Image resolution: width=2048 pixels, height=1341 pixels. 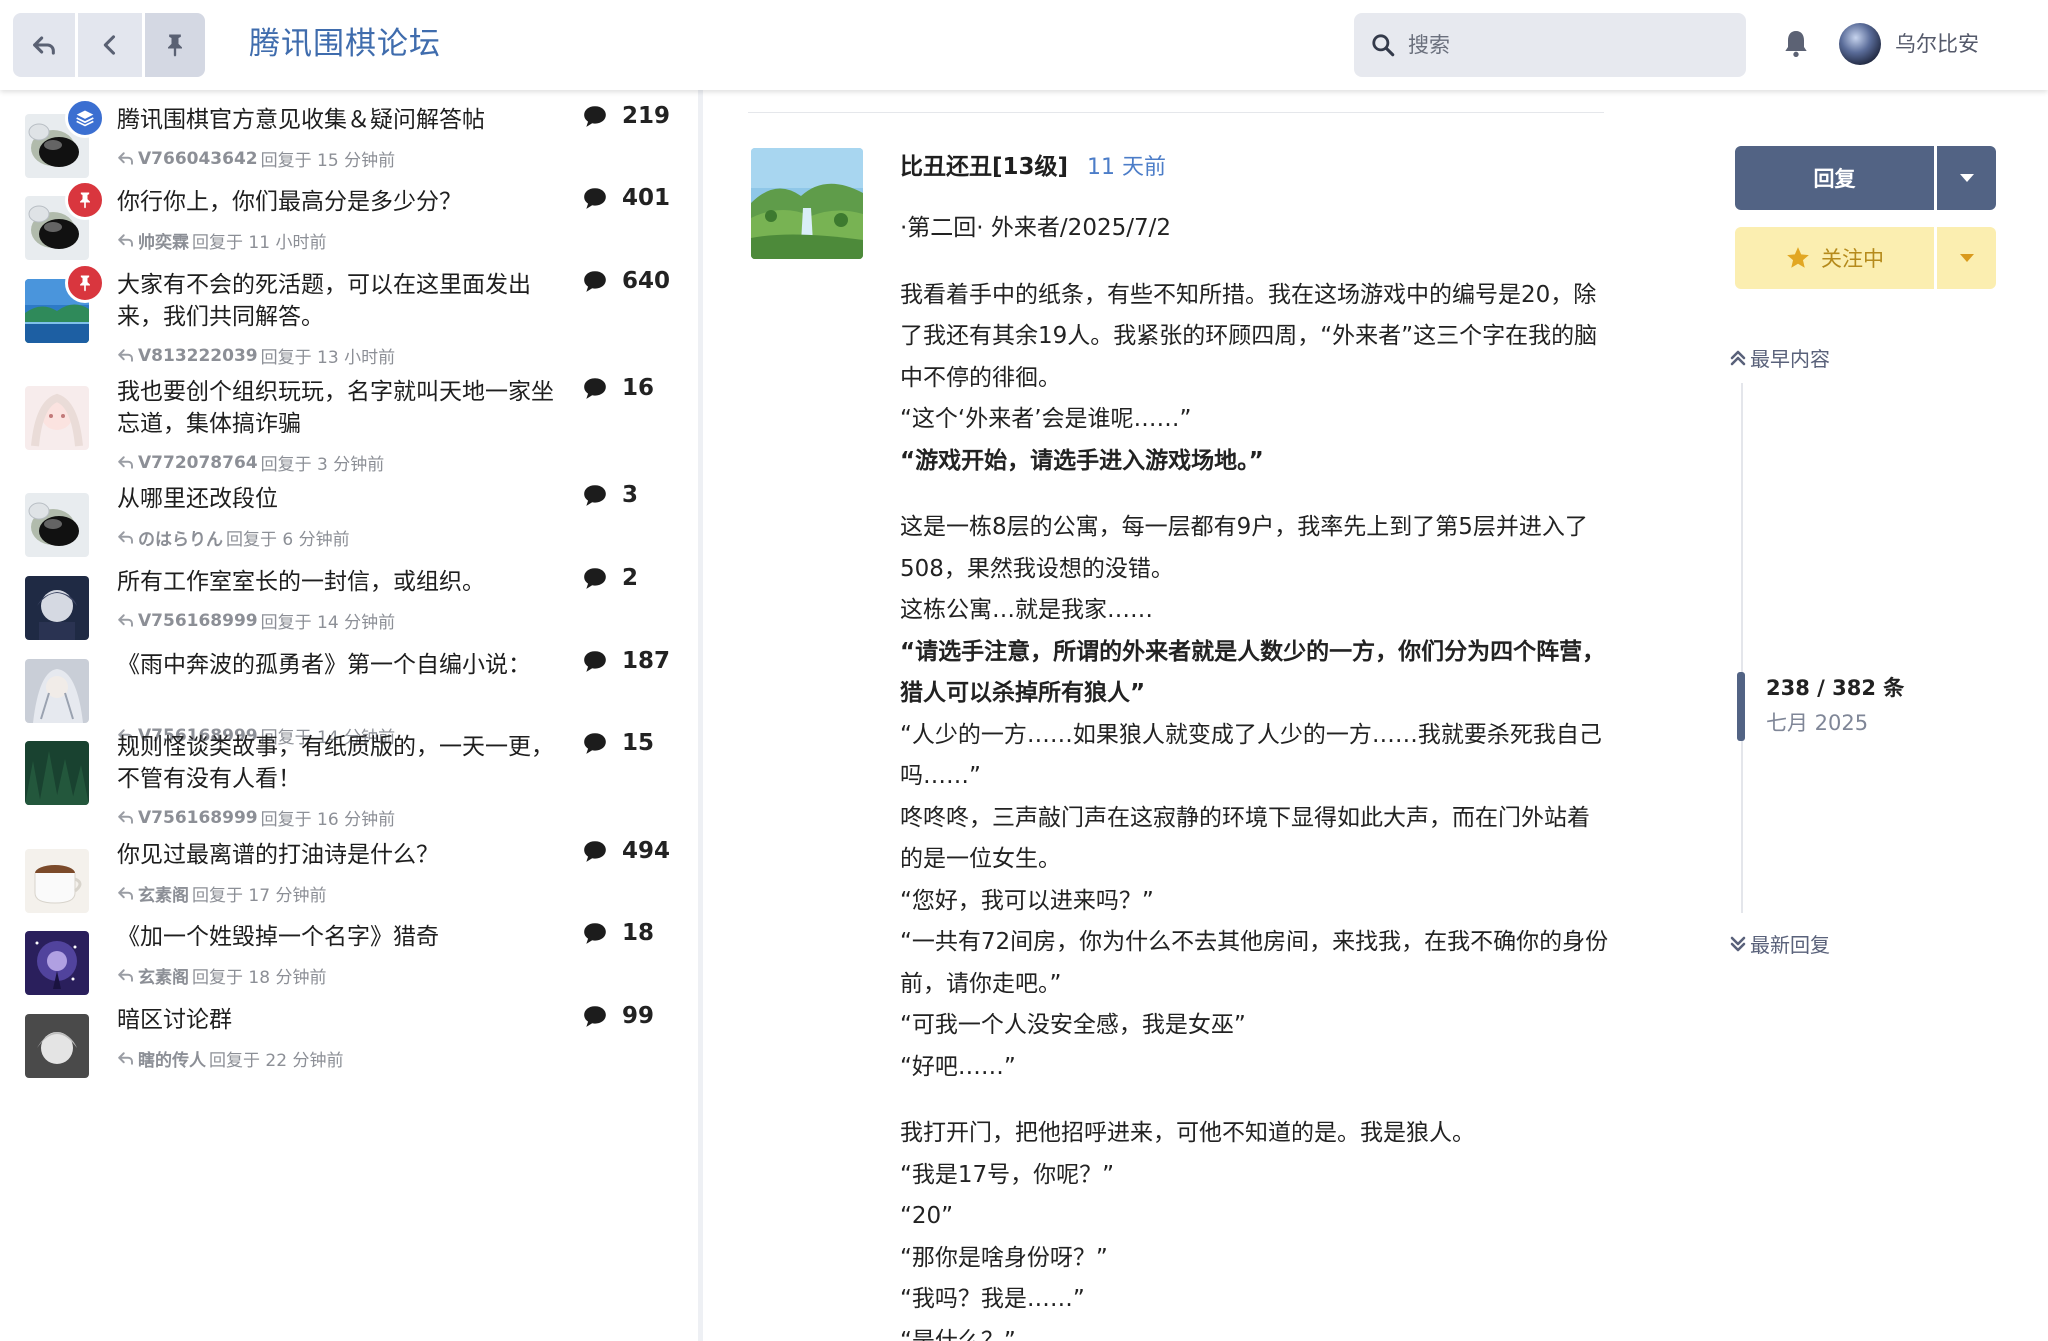 I want to click on last-reply-user: V813222039, so click(x=198, y=356).